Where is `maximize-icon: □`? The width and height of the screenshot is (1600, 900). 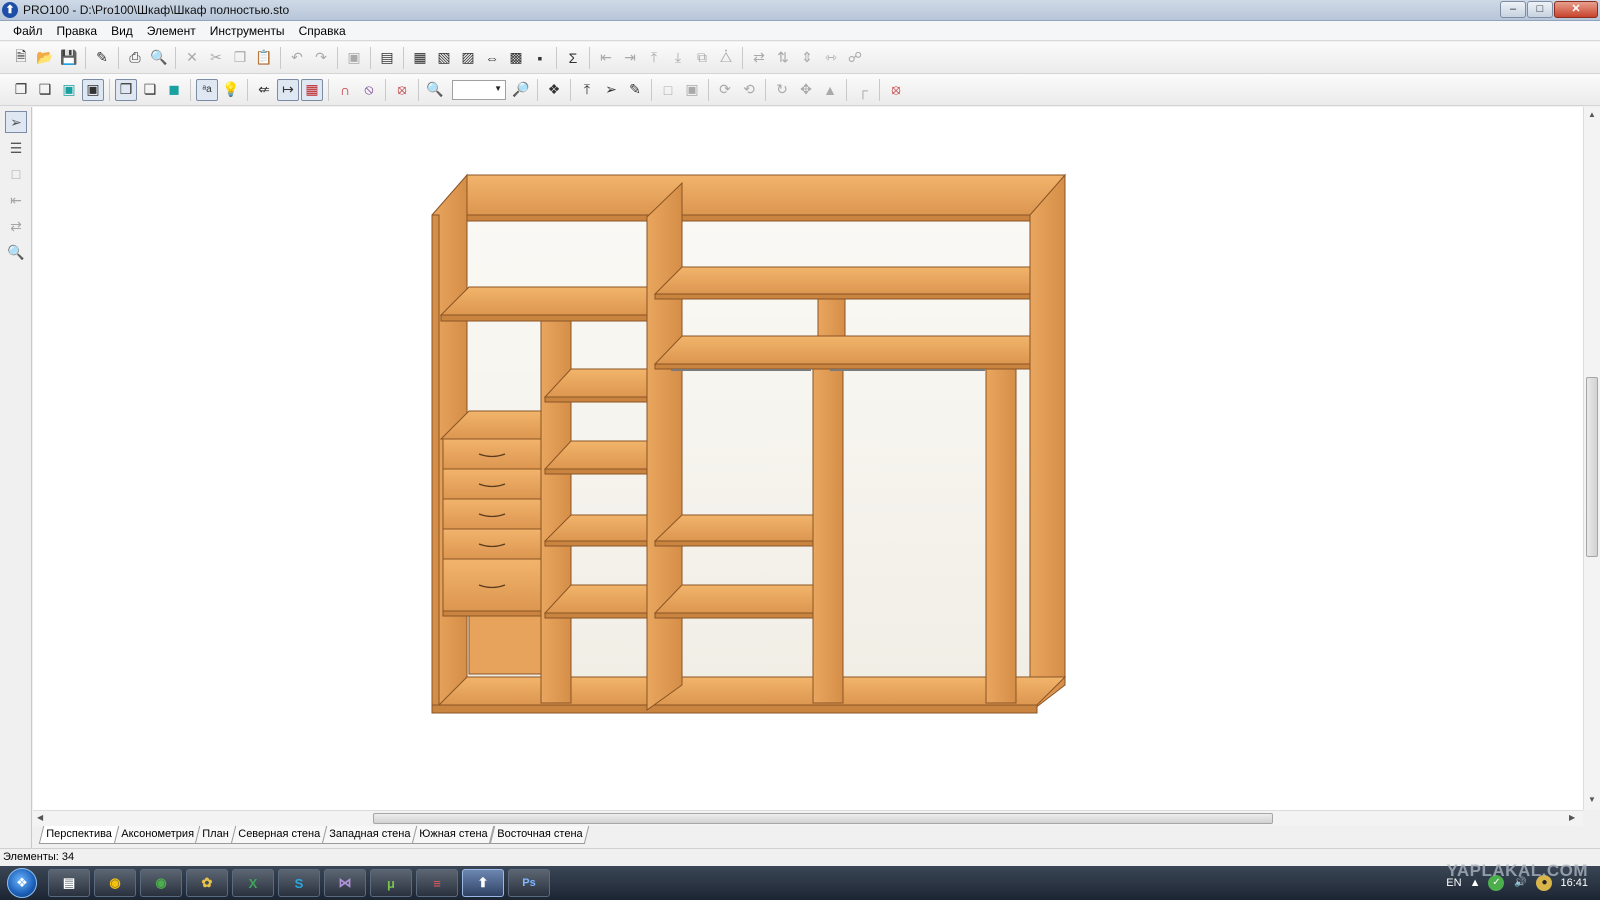 maximize-icon: □ is located at coordinates (1540, 9).